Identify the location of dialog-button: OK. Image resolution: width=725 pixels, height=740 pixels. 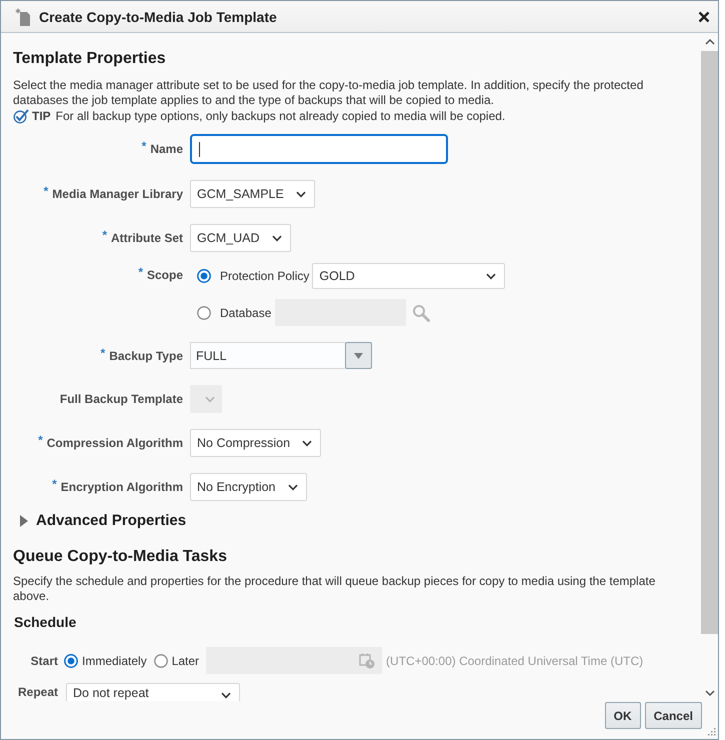
(622, 715).